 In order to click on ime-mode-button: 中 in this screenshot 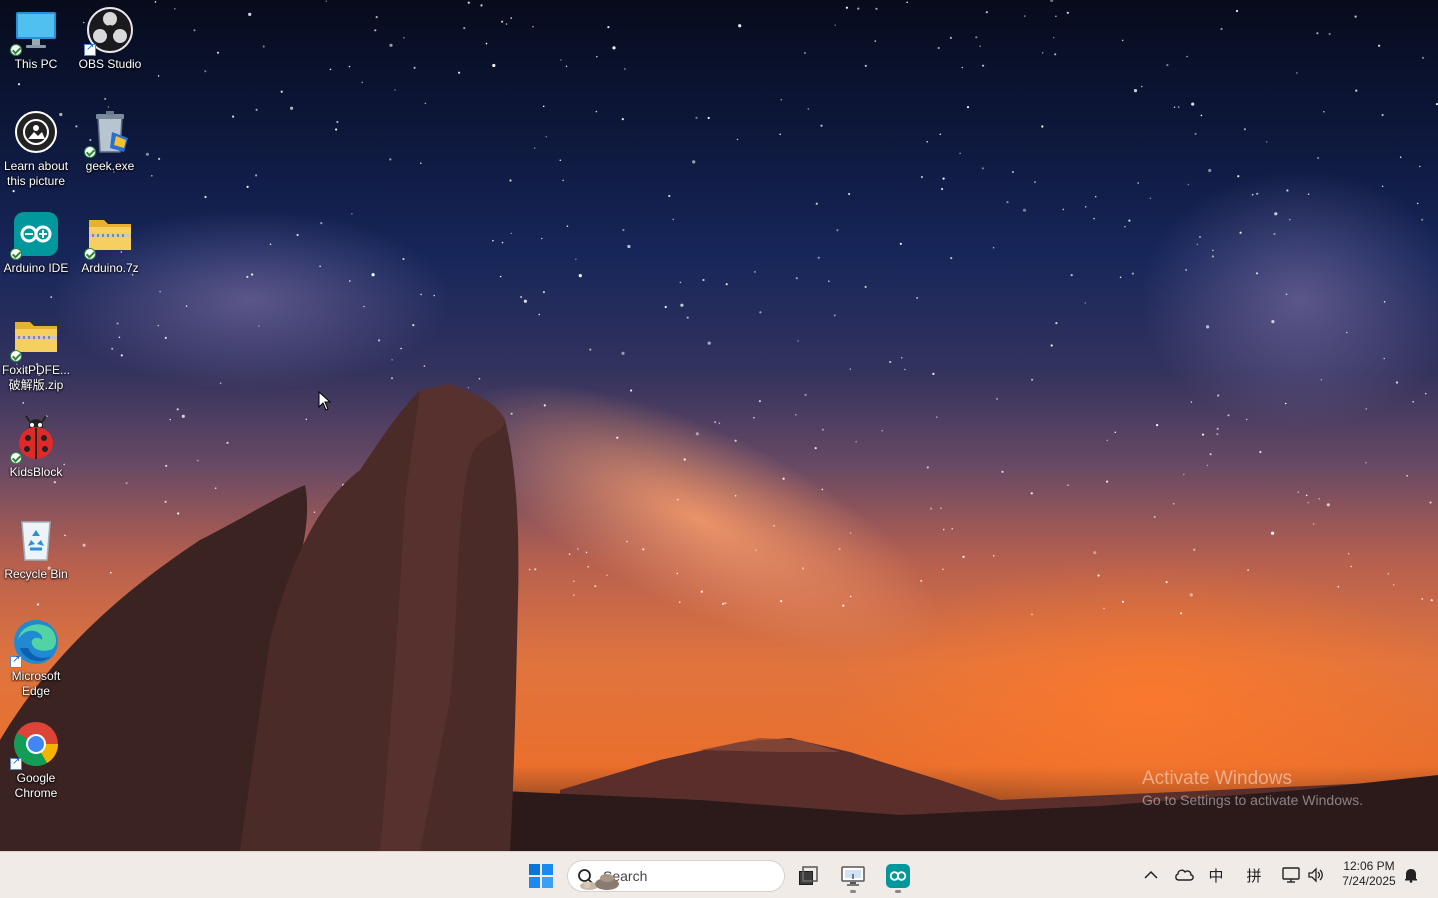, I will do `click(1216, 875)`.